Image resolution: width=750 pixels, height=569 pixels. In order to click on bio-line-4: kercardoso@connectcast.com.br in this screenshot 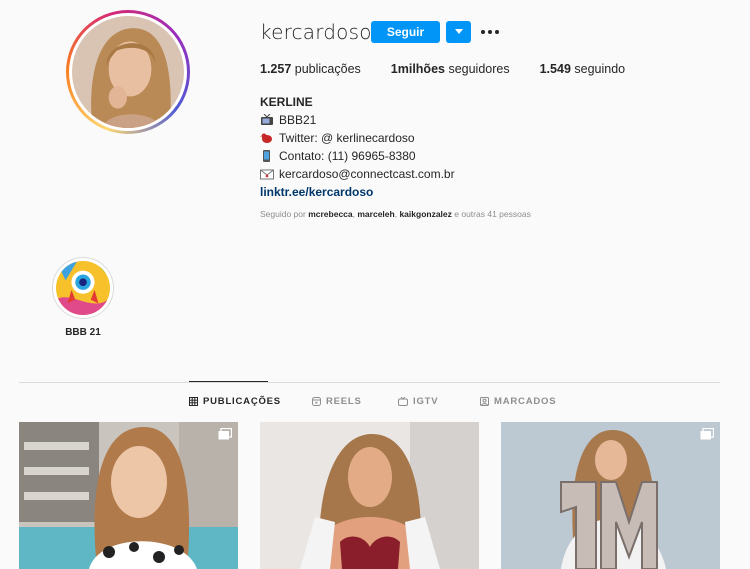, I will do `click(367, 174)`.